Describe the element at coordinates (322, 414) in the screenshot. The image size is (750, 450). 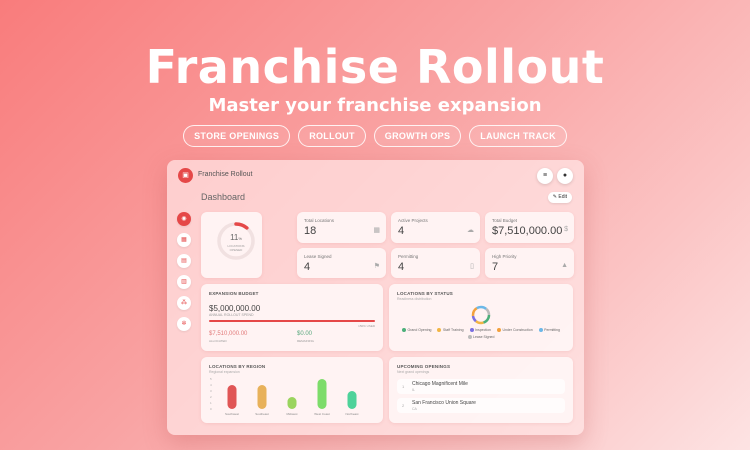
I see `x-tick-label: West Coast` at that location.